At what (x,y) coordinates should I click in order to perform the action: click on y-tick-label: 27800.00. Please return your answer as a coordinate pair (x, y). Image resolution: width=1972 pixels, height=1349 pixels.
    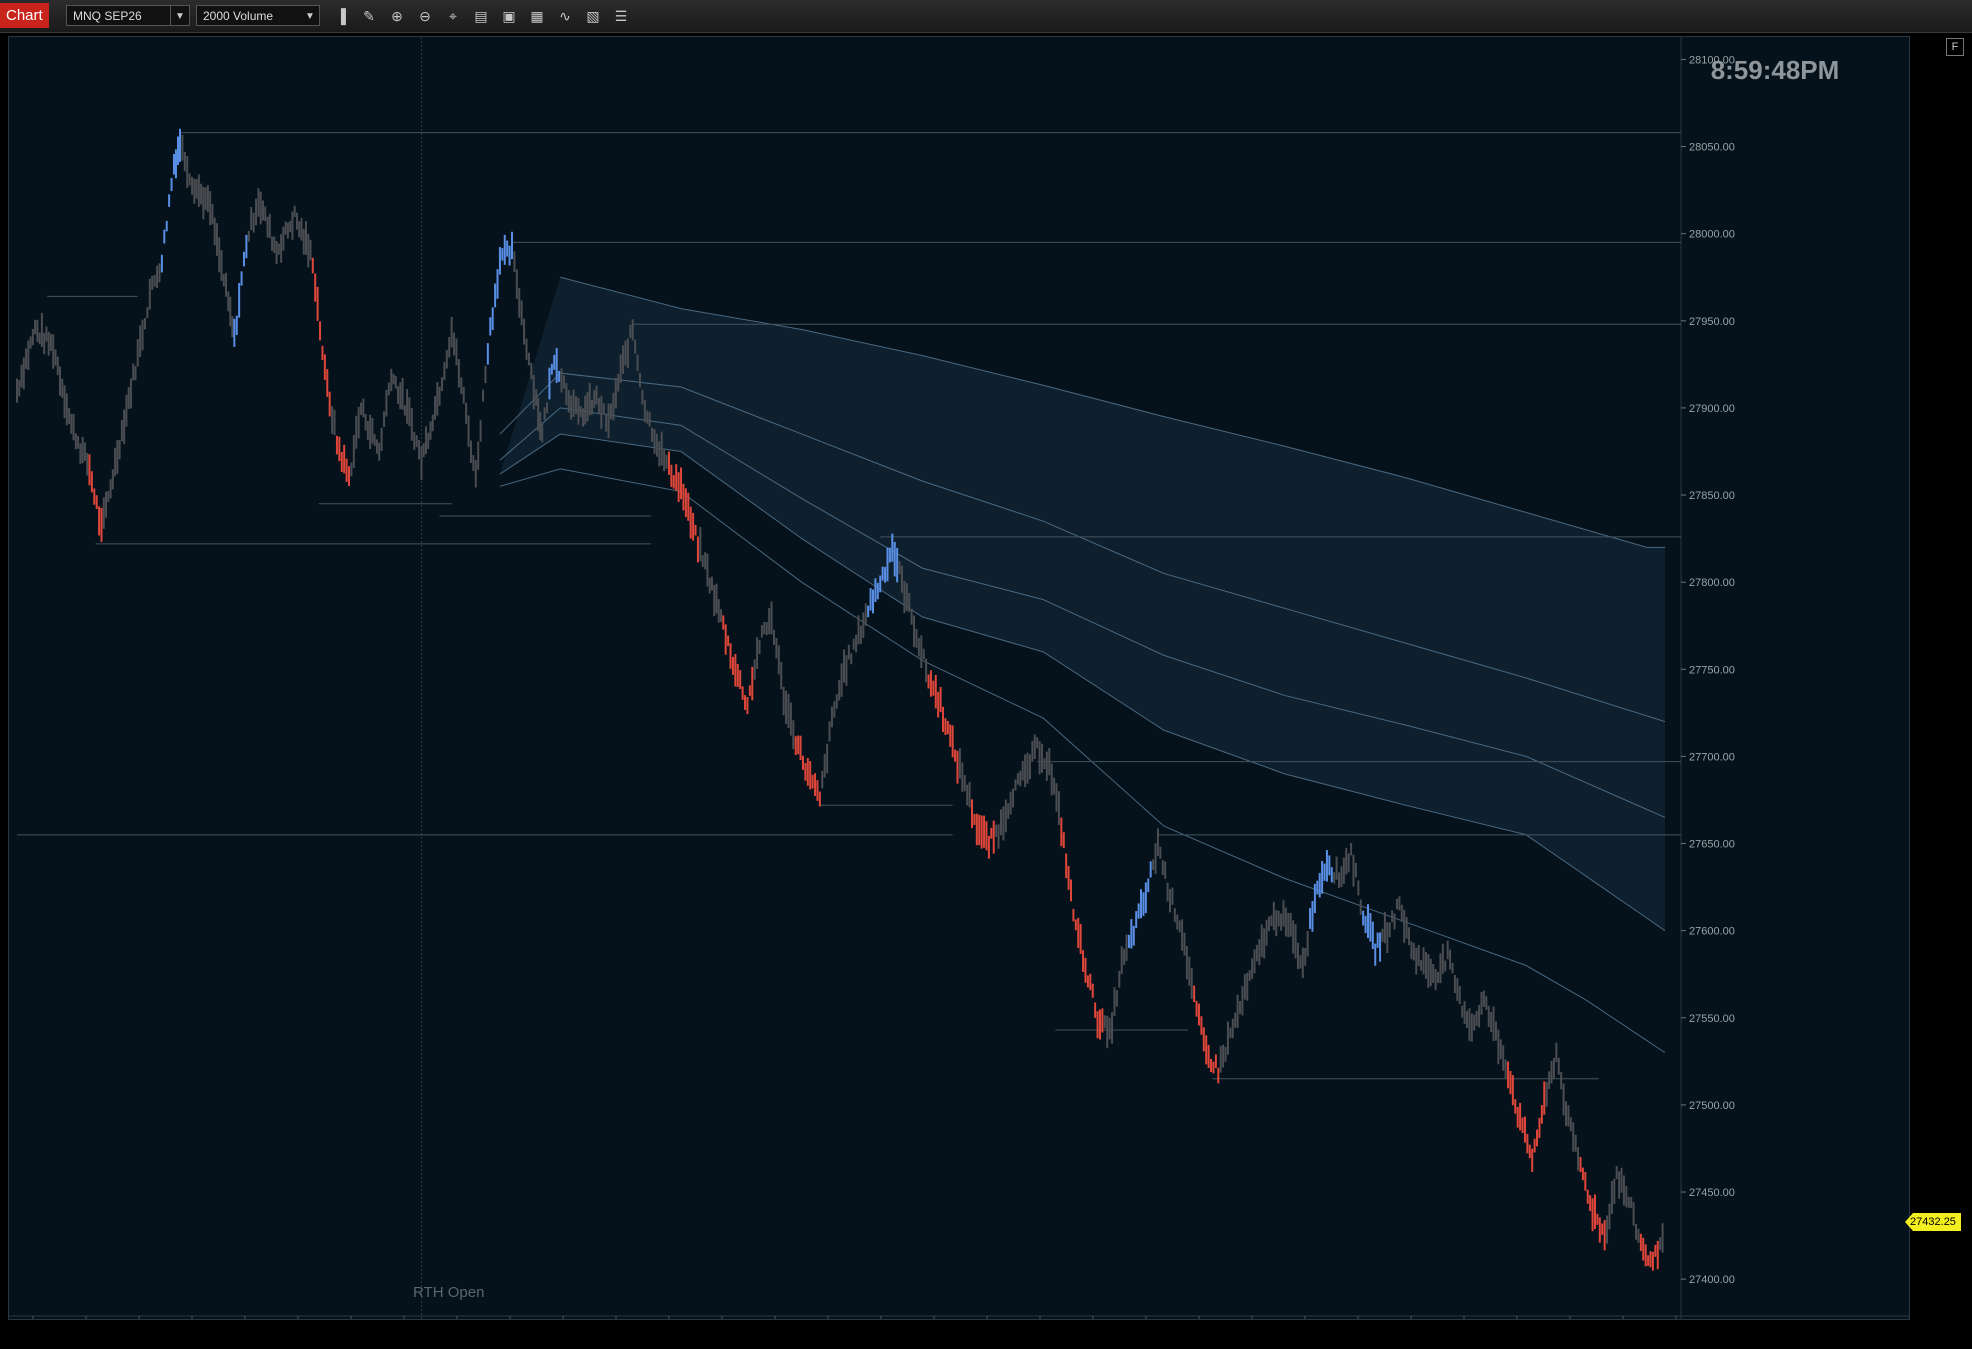
    Looking at the image, I should click on (1712, 583).